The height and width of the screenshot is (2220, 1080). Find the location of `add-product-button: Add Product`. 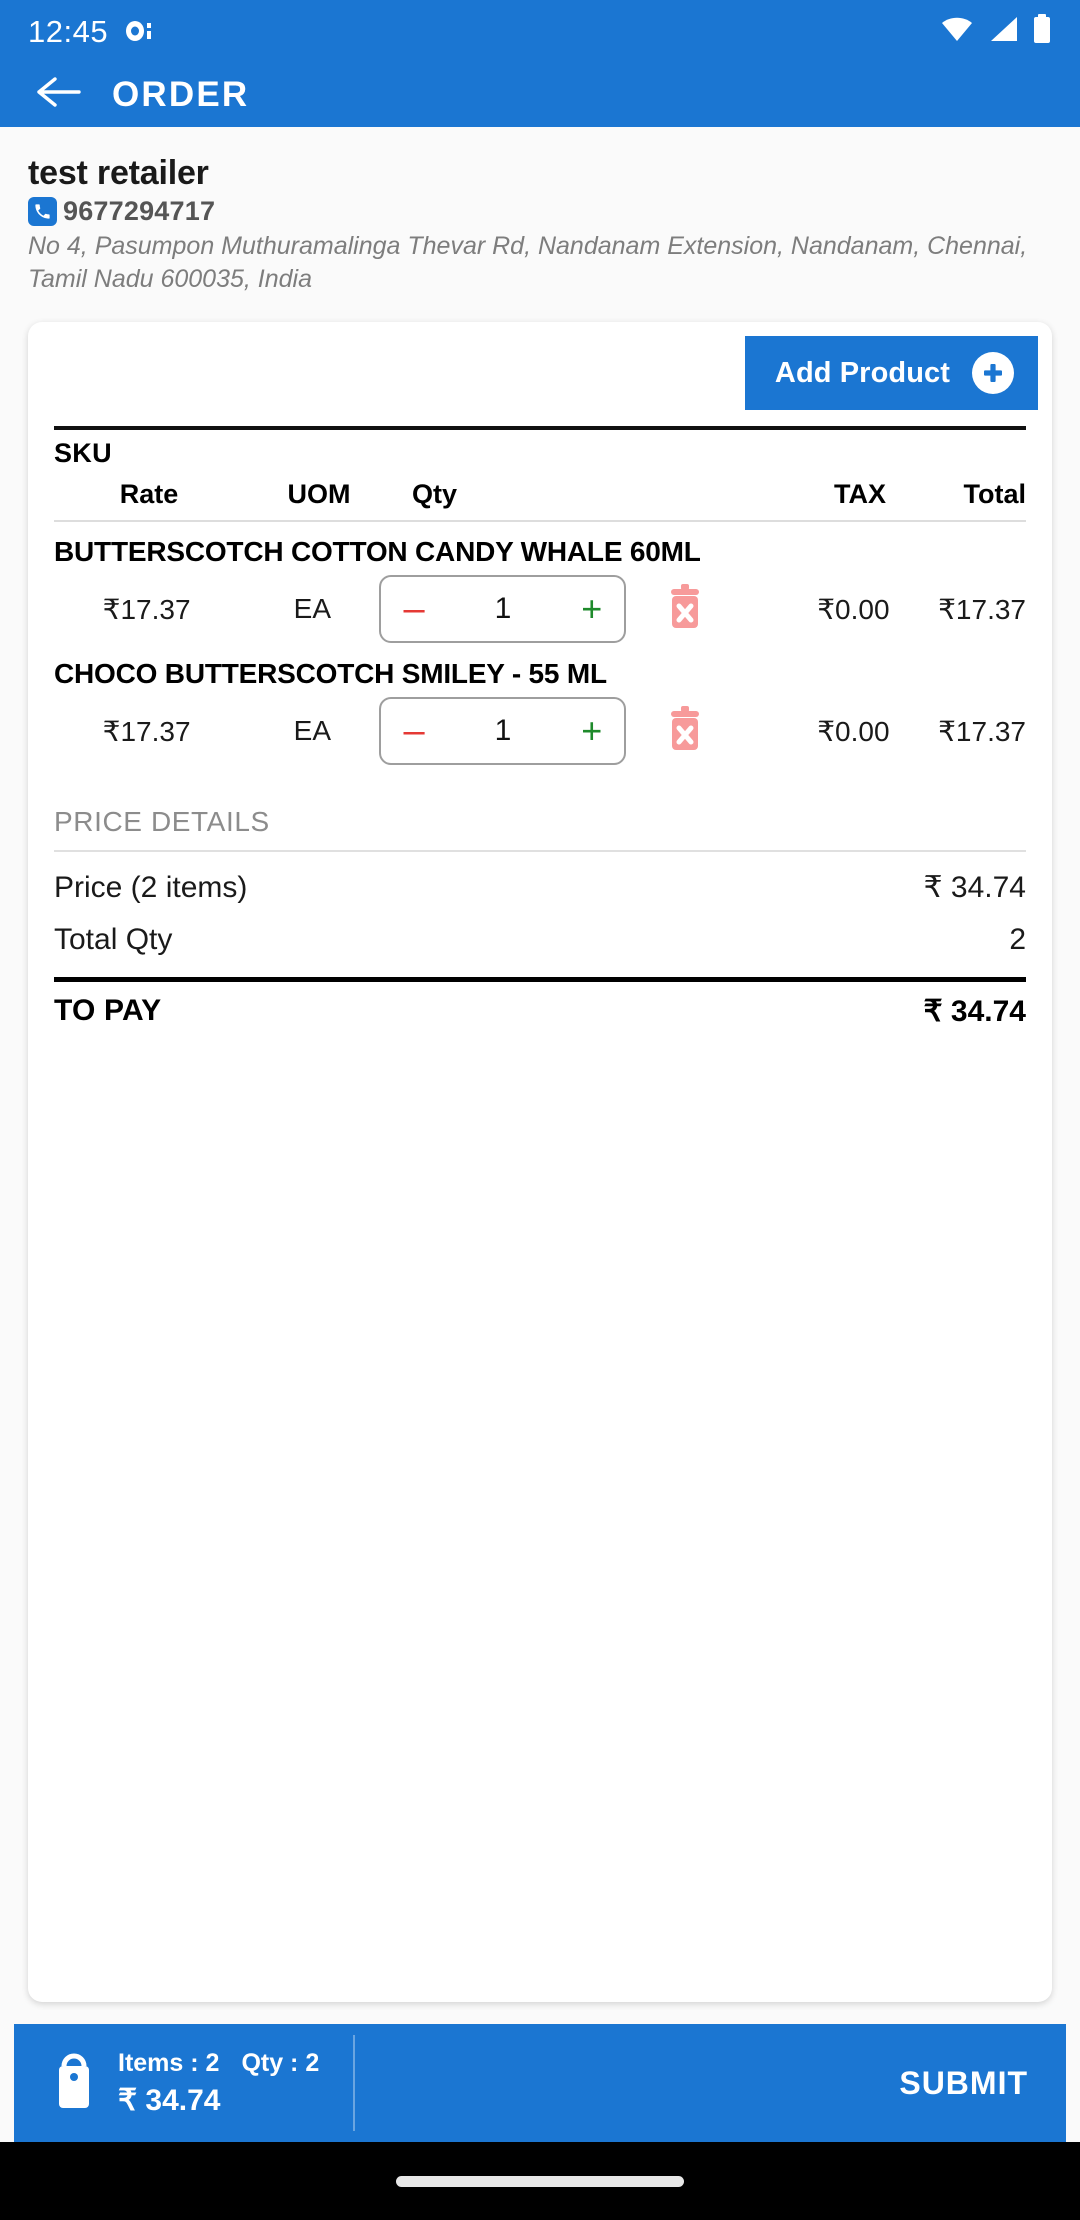

add-product-button: Add Product is located at coordinates (891, 373).